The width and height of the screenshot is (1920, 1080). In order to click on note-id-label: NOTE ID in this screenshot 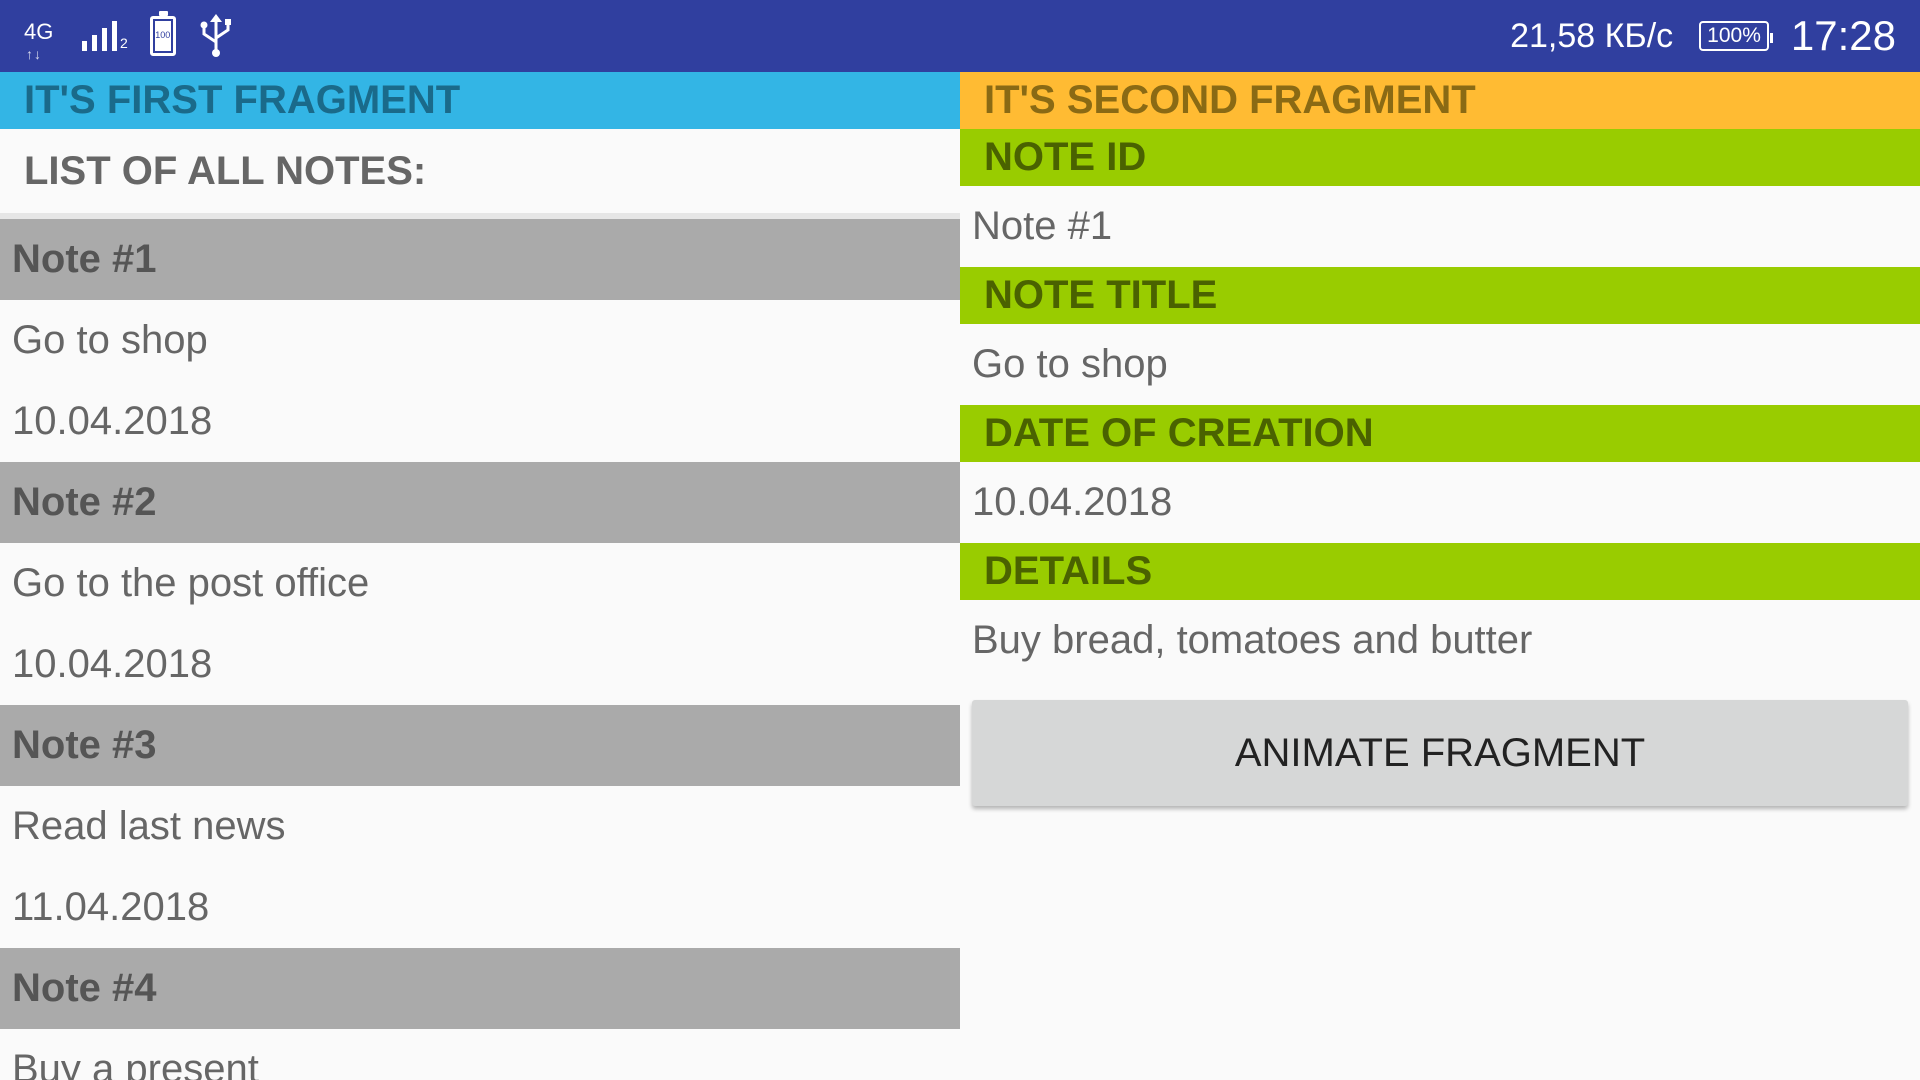, I will do `click(1440, 157)`.